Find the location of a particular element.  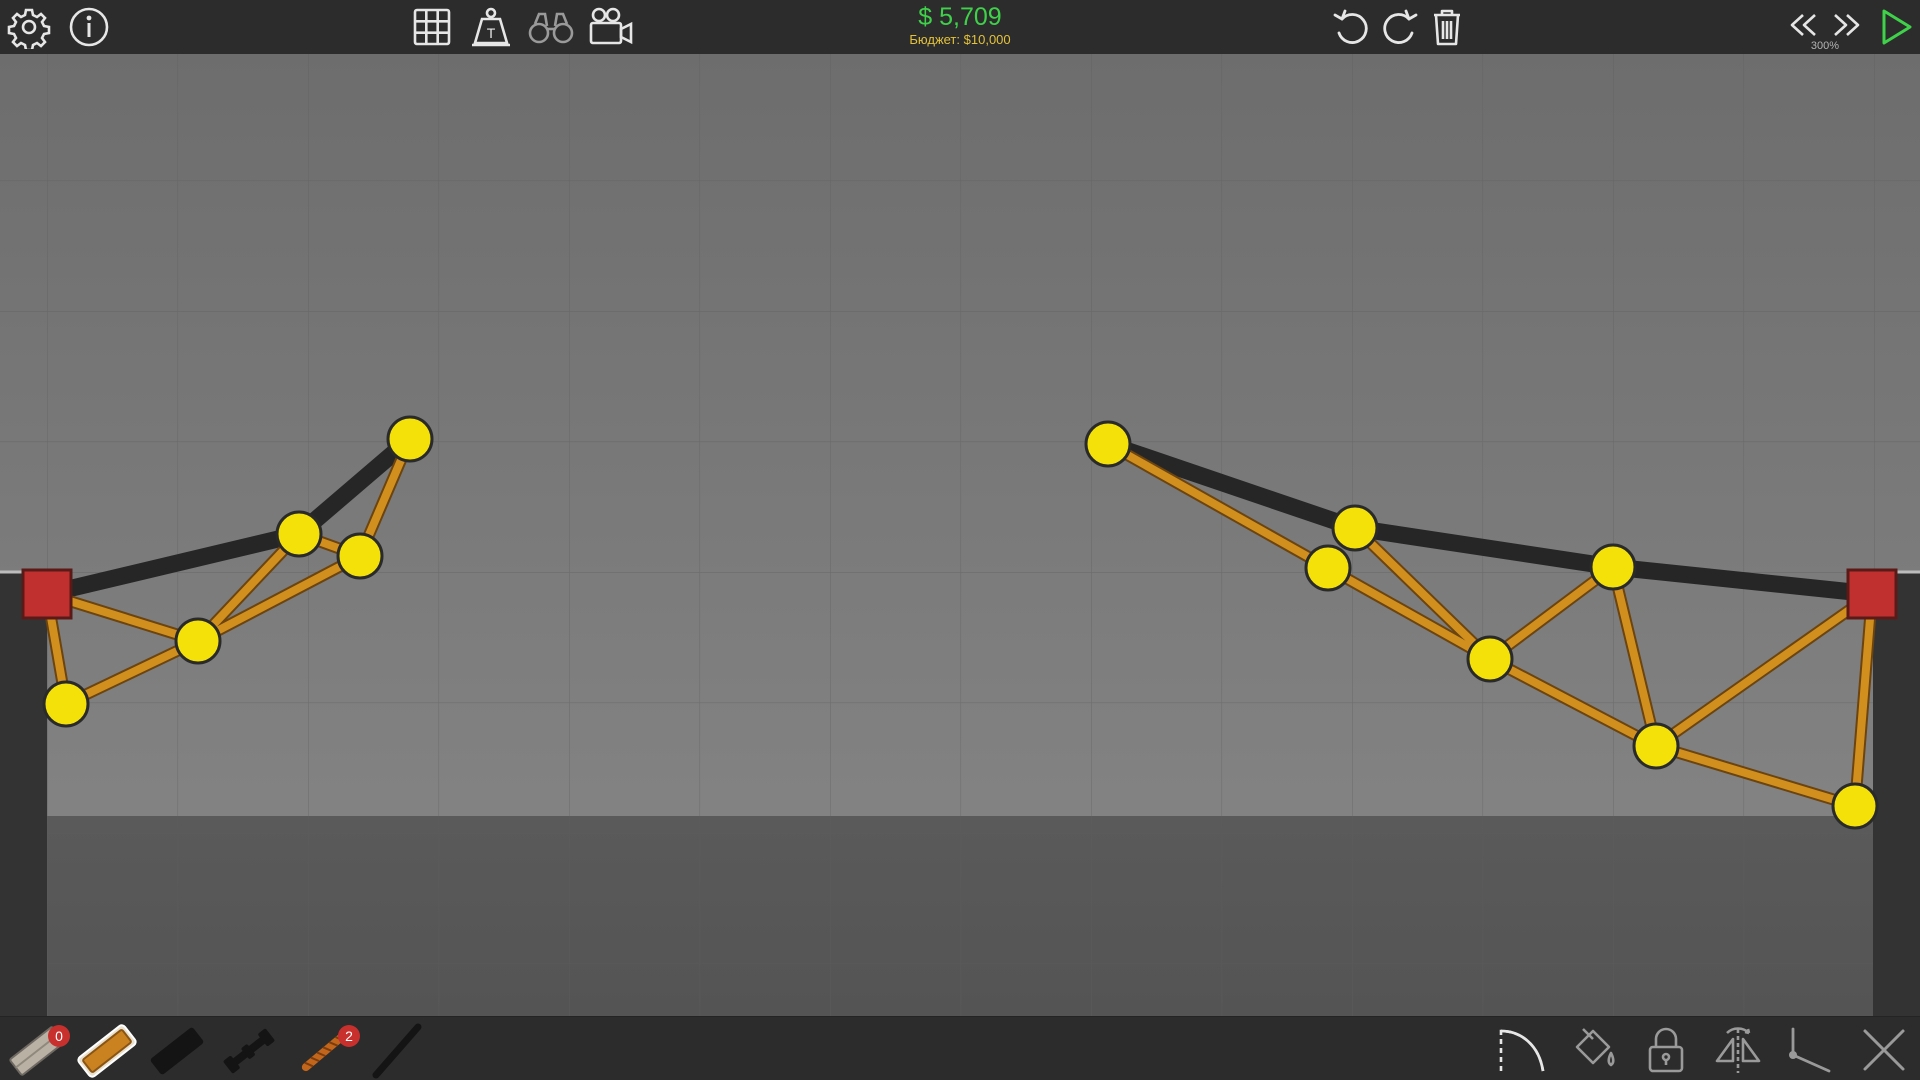

mirror-icon is located at coordinates (1738, 1050).